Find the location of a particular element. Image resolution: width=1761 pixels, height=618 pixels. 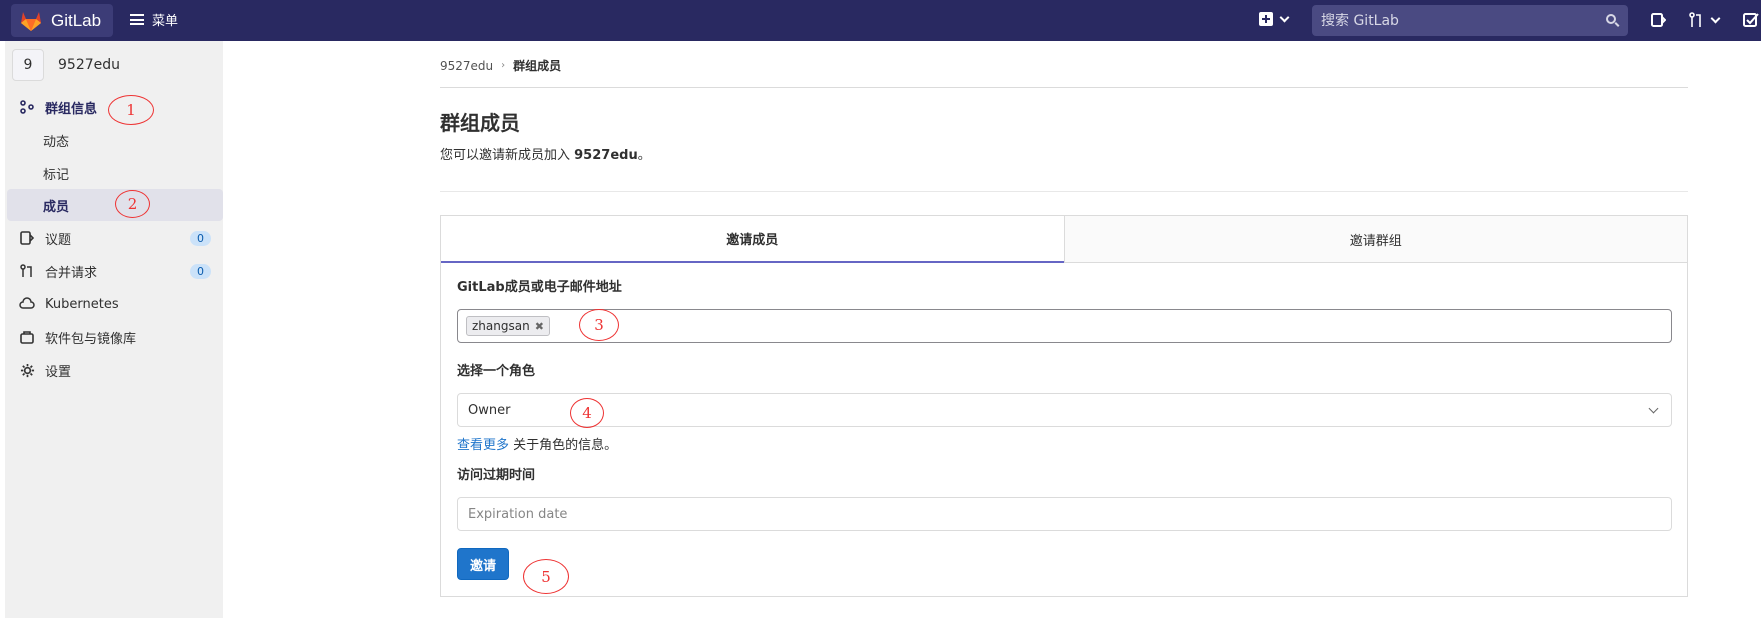

expiry-field-label: 访问过期时间 is located at coordinates (496, 475).